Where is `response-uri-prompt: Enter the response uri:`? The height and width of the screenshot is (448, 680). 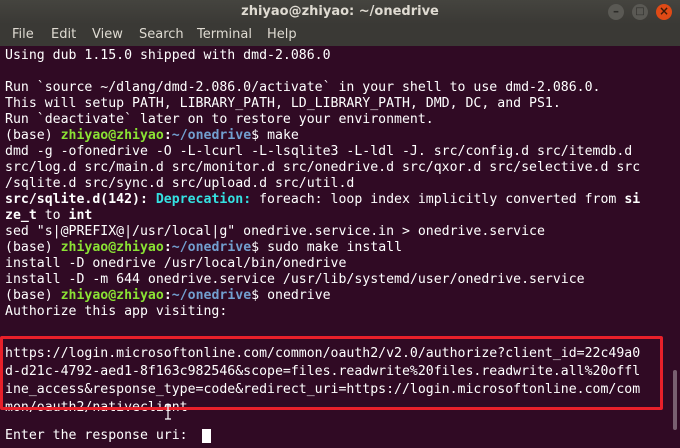 response-uri-prompt: Enter the response uri: is located at coordinates (100, 436).